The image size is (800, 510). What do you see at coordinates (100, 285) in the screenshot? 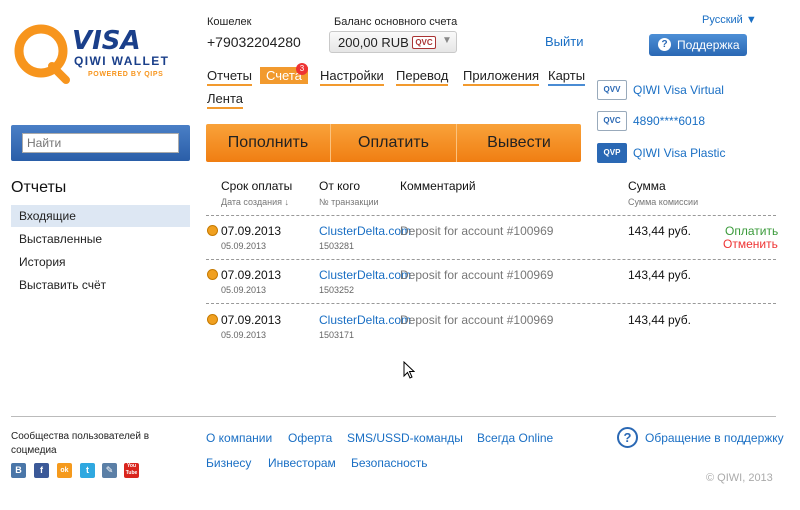
I see `sidebar-item-create-invoice: Выставить счёт` at bounding box center [100, 285].